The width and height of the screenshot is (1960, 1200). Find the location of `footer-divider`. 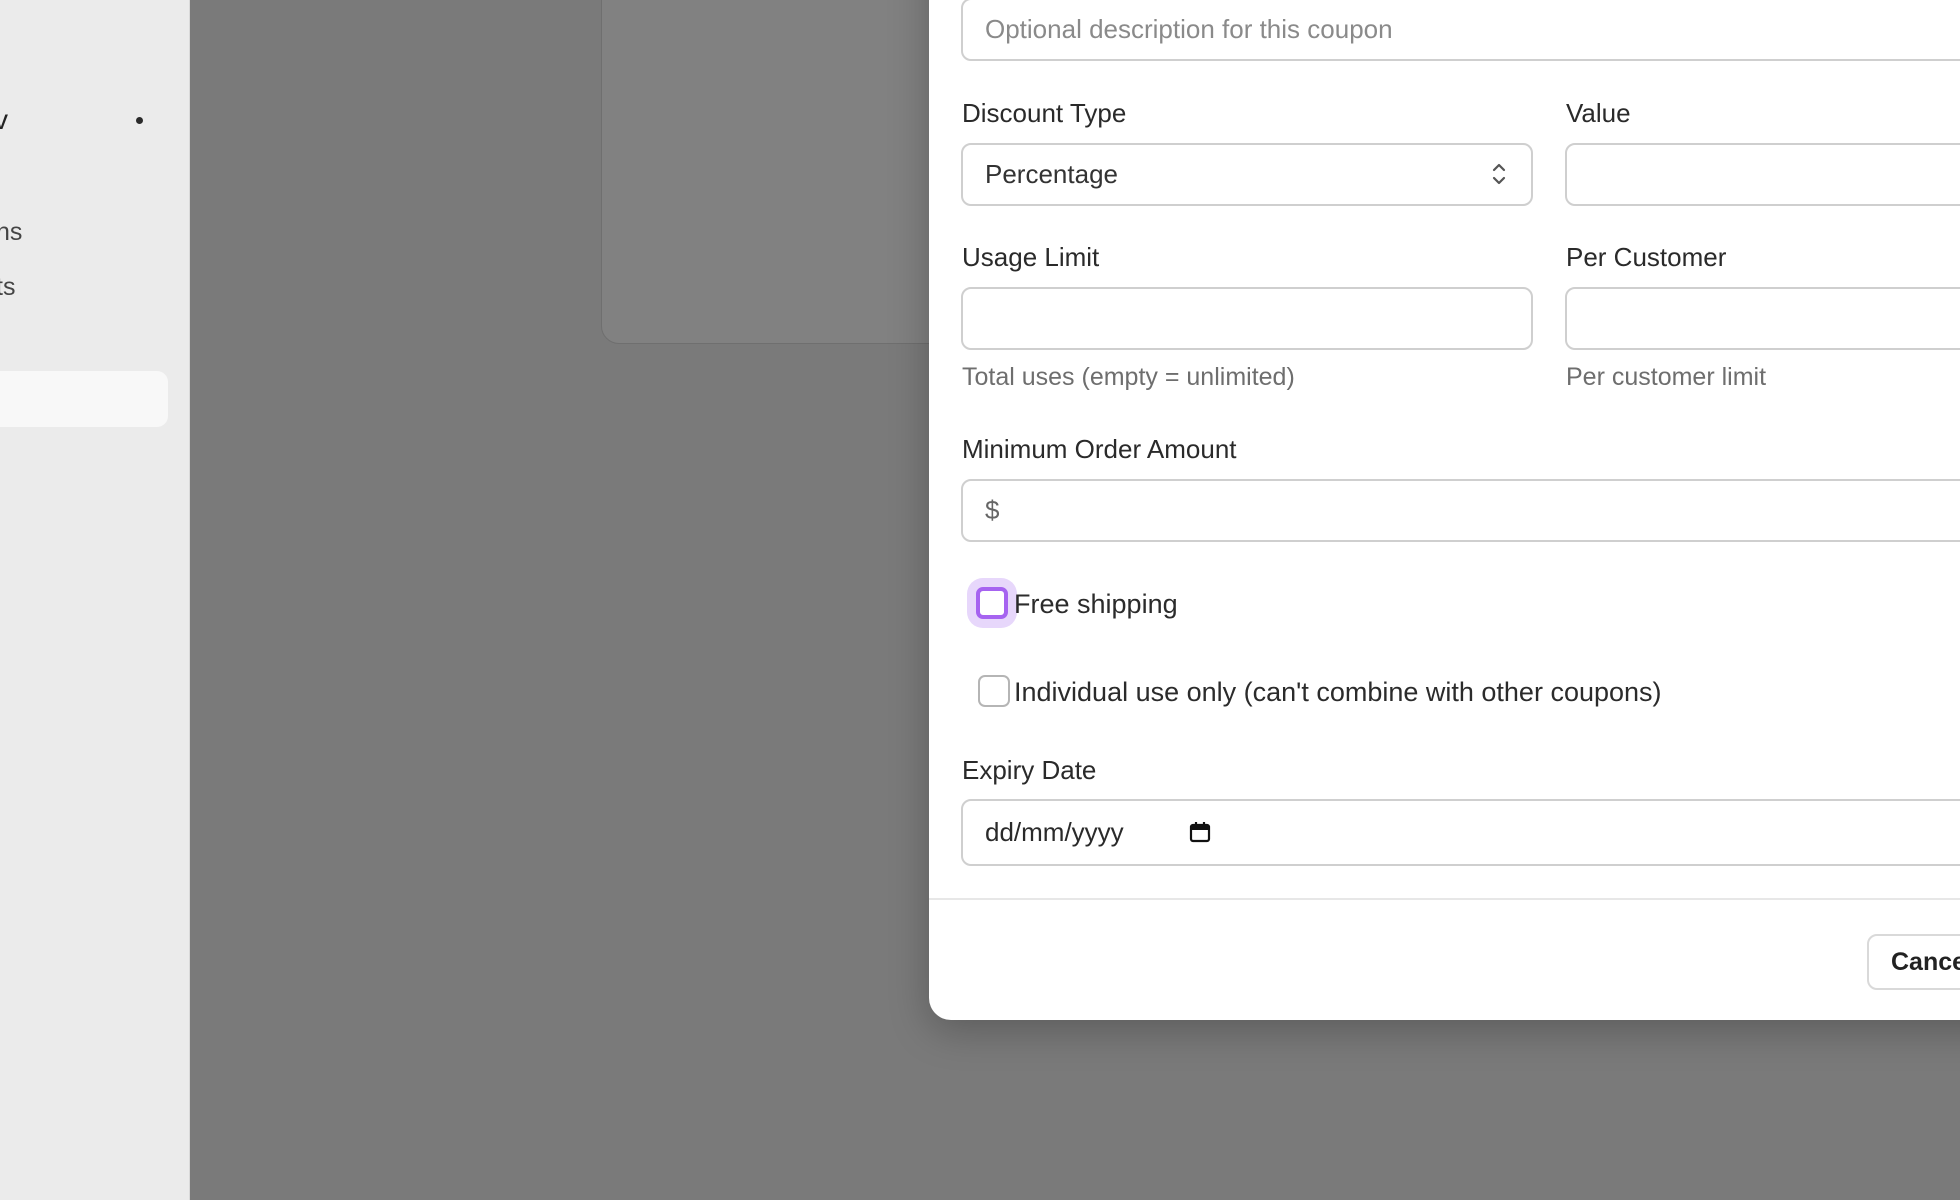

footer-divider is located at coordinates (1444, 899).